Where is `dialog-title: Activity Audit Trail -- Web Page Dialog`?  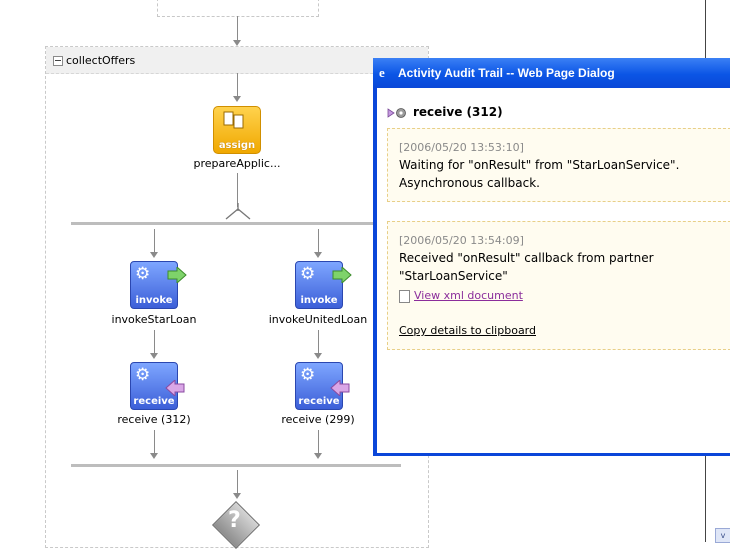
dialog-title: Activity Audit Trail -- Web Page Dialog is located at coordinates (506, 73).